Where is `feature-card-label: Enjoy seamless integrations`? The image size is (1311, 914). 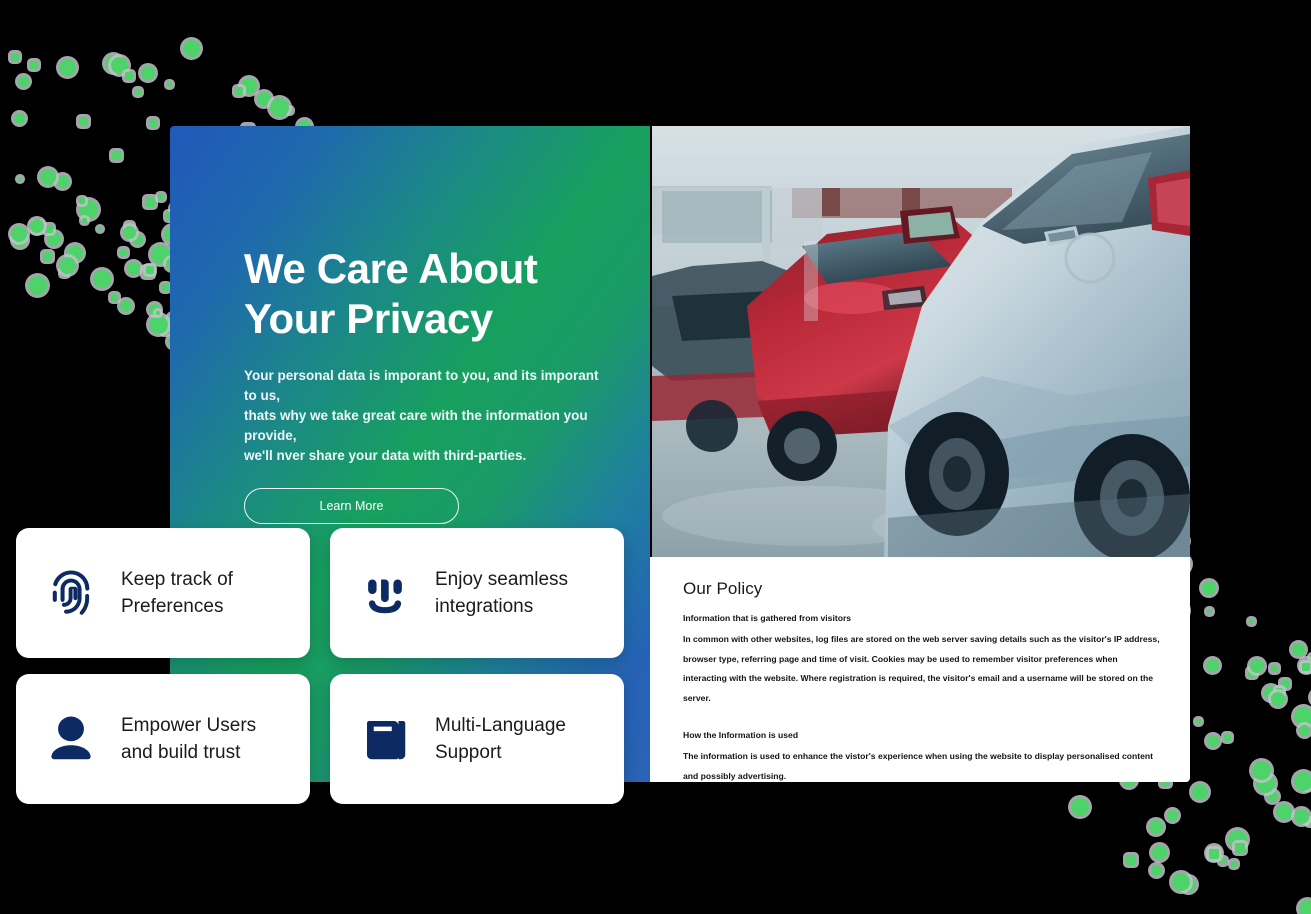
feature-card-label: Enjoy seamless integrations is located at coordinates (502, 593).